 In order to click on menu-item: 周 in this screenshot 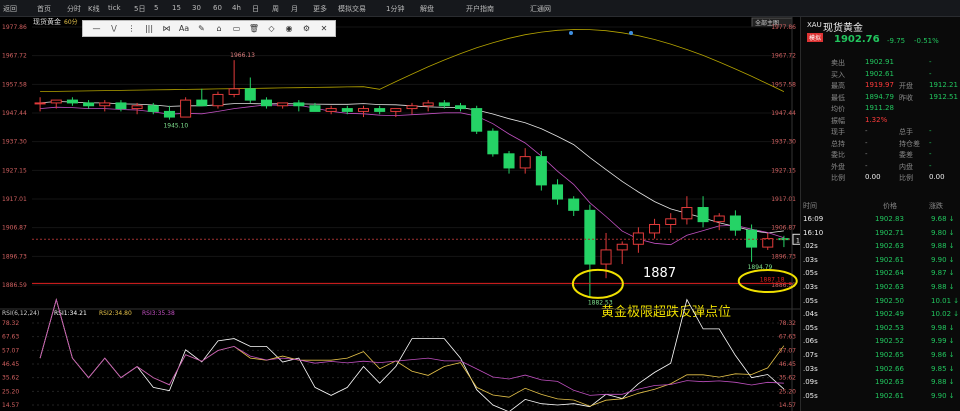, I will do `click(275, 9)`.